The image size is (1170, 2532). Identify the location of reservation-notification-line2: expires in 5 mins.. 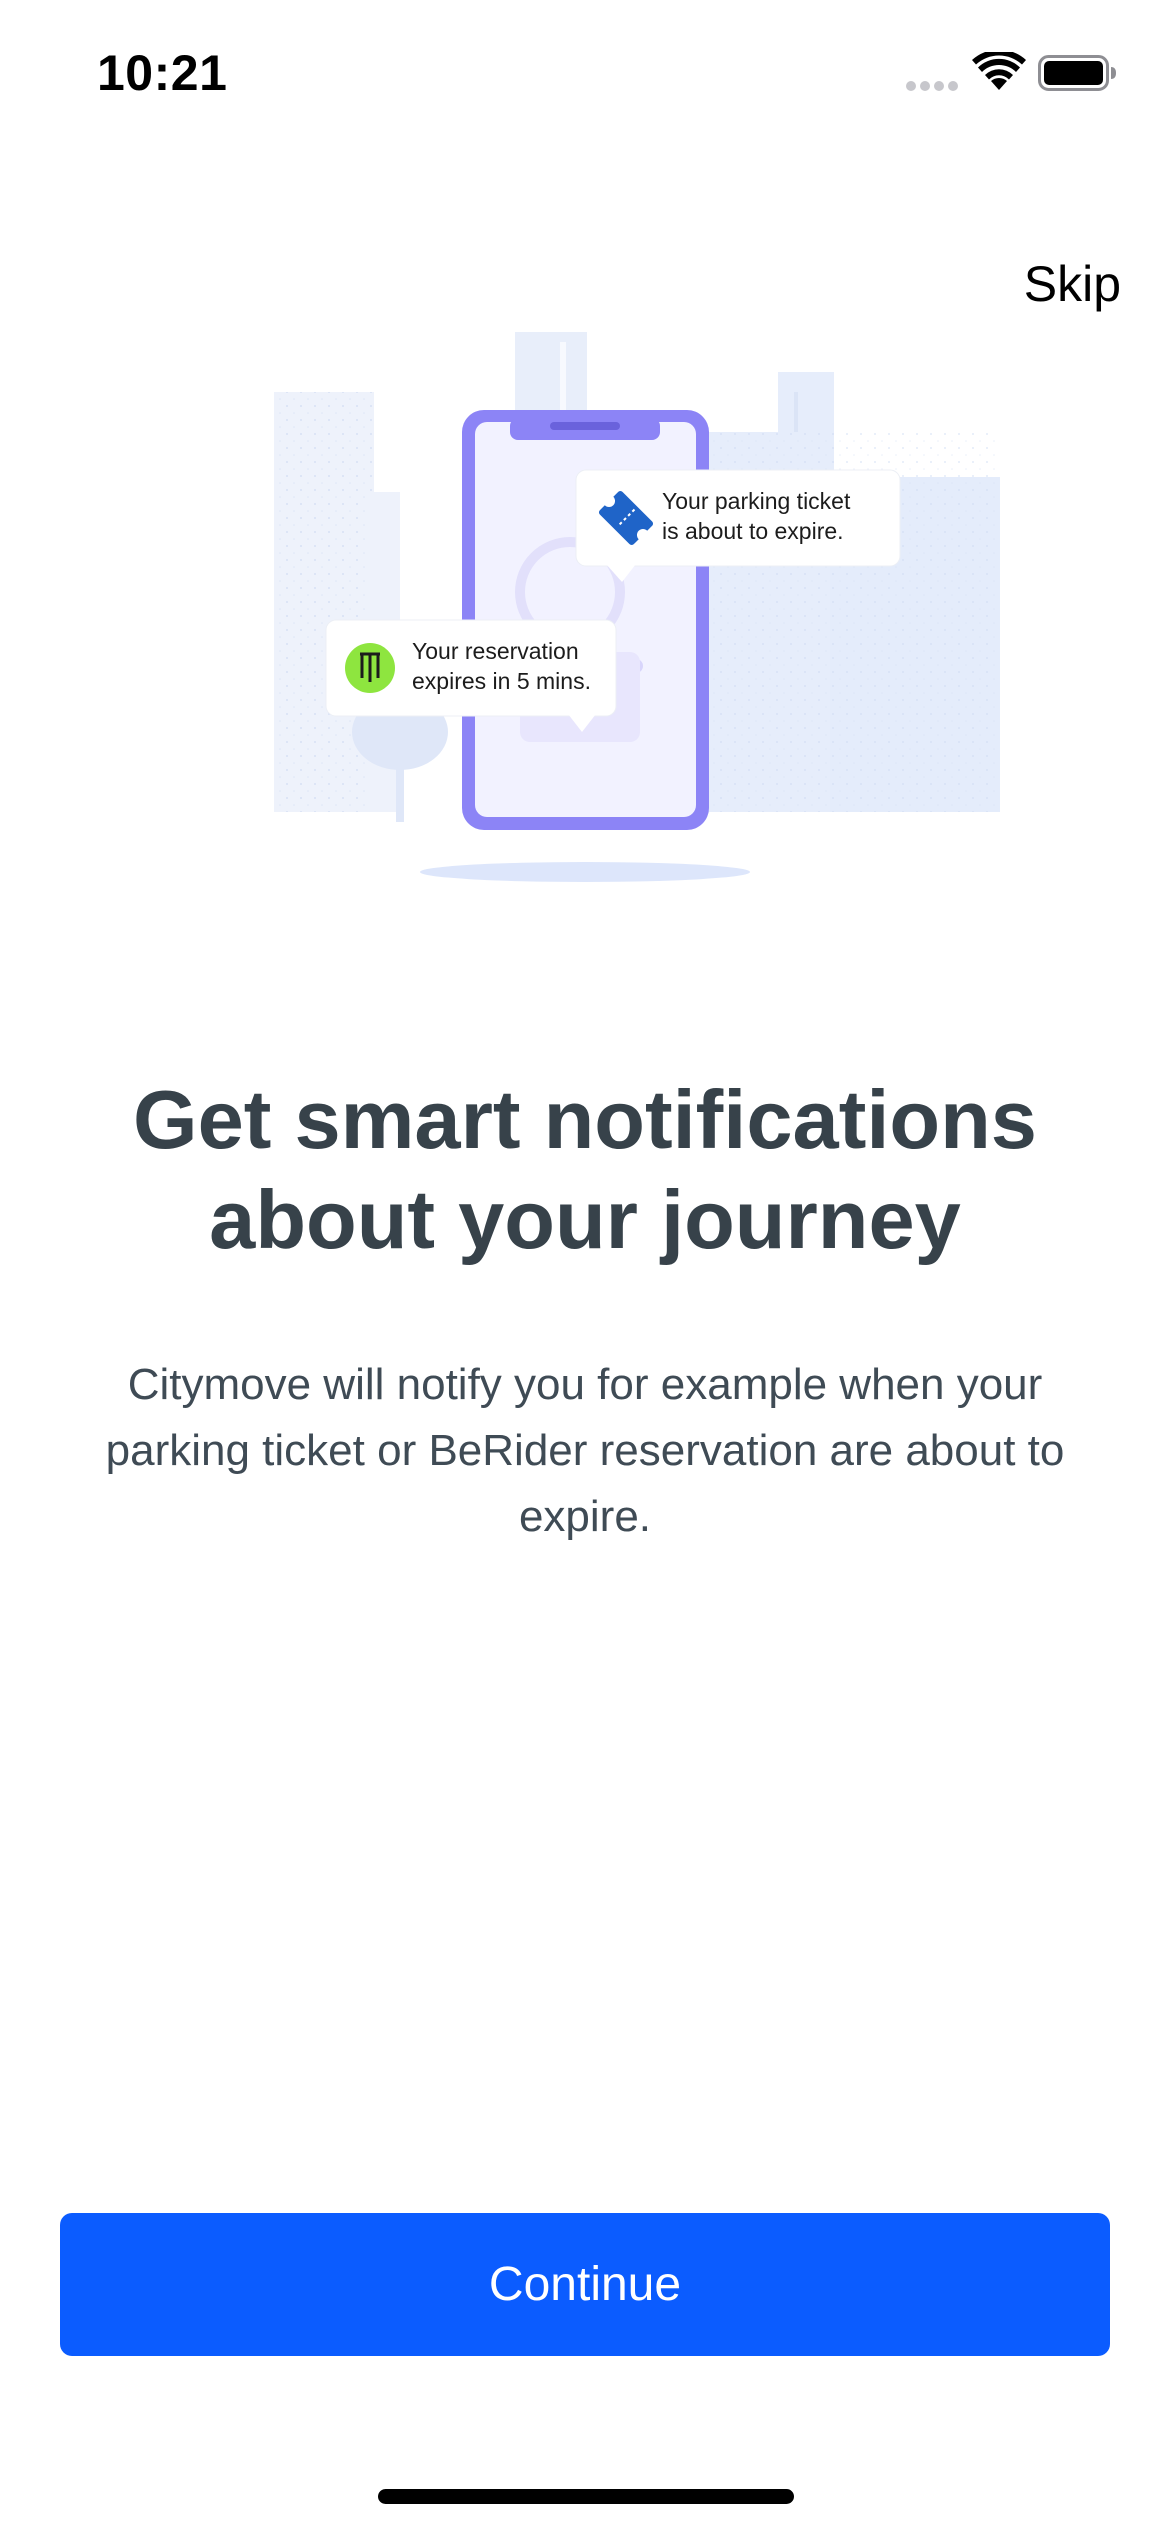
(501, 681).